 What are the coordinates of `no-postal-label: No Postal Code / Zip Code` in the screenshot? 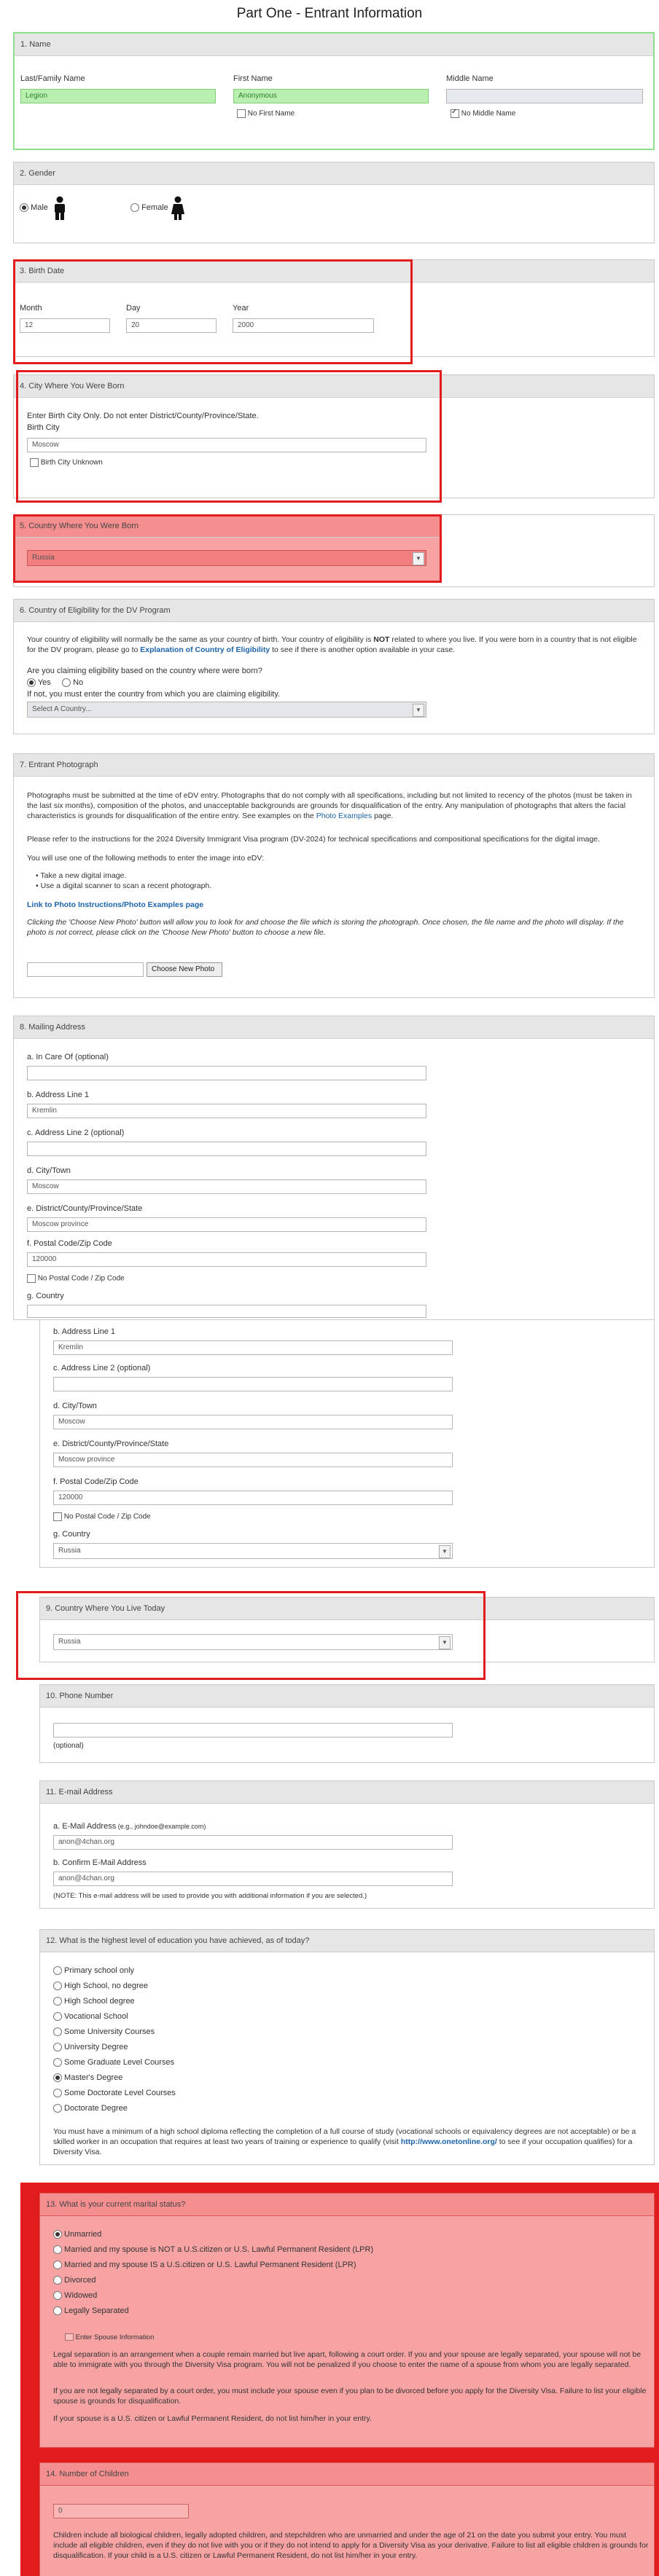 It's located at (81, 1278).